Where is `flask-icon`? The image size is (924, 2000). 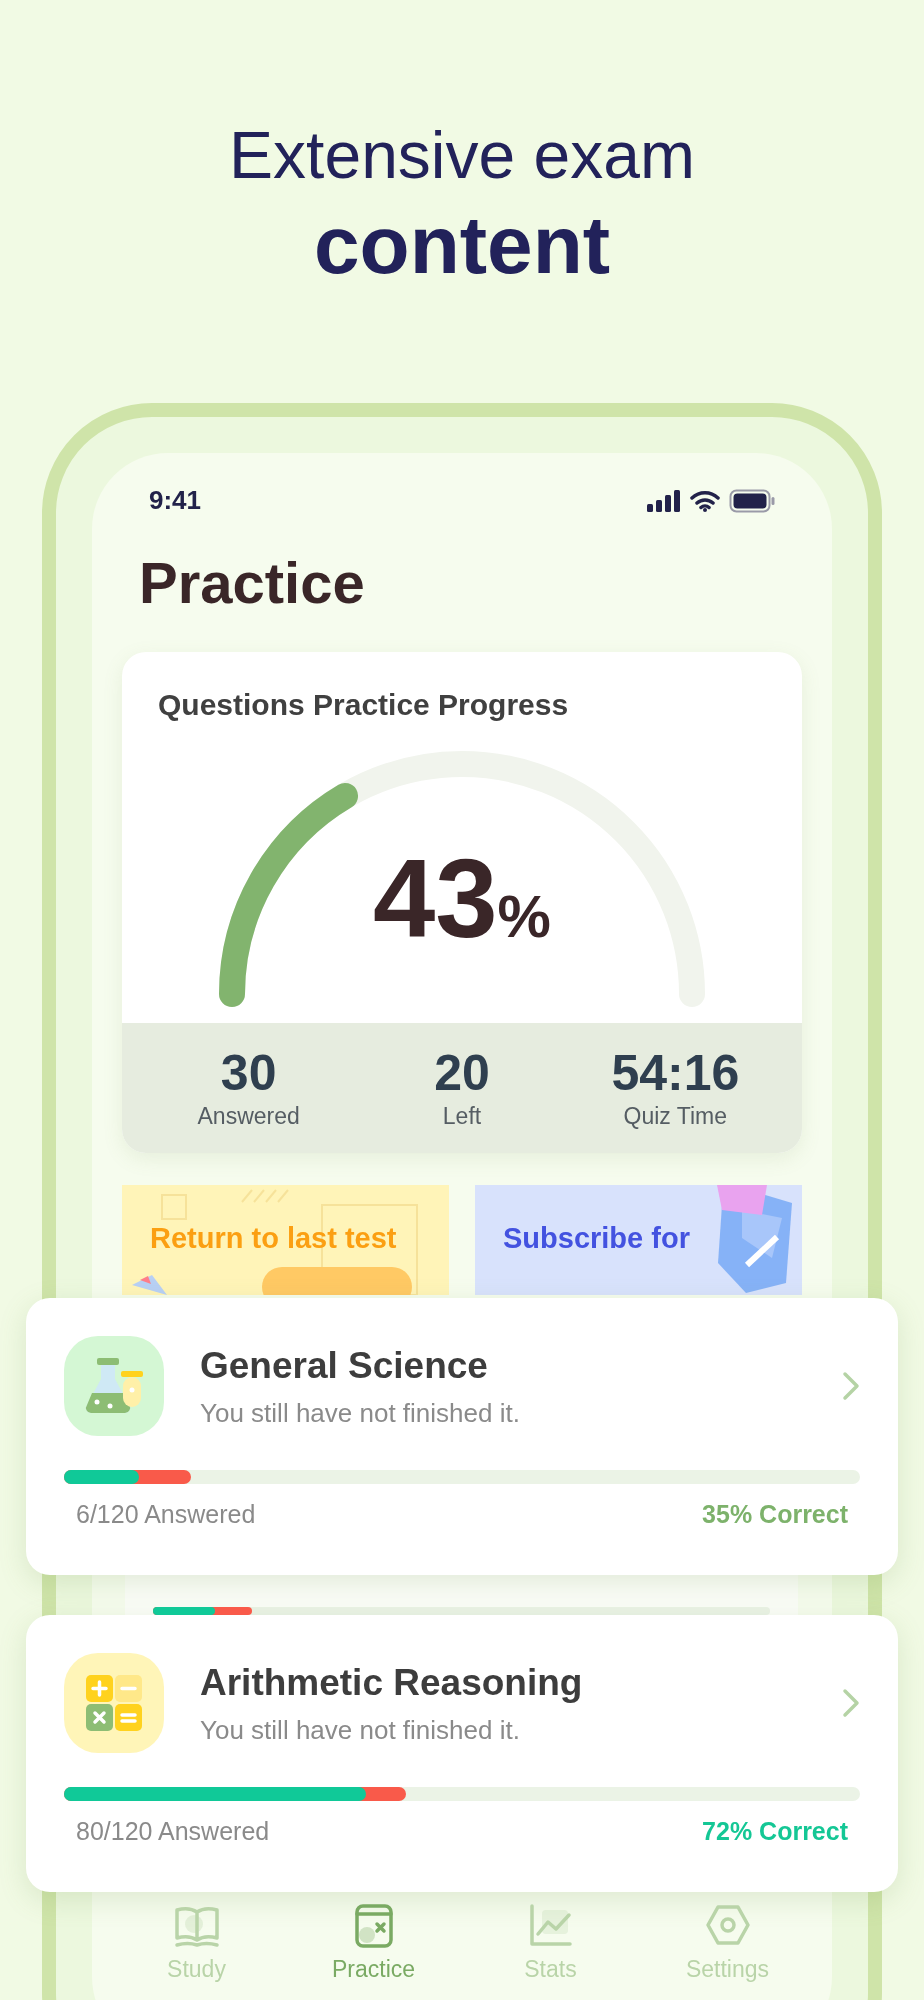
flask-icon is located at coordinates (114, 1386).